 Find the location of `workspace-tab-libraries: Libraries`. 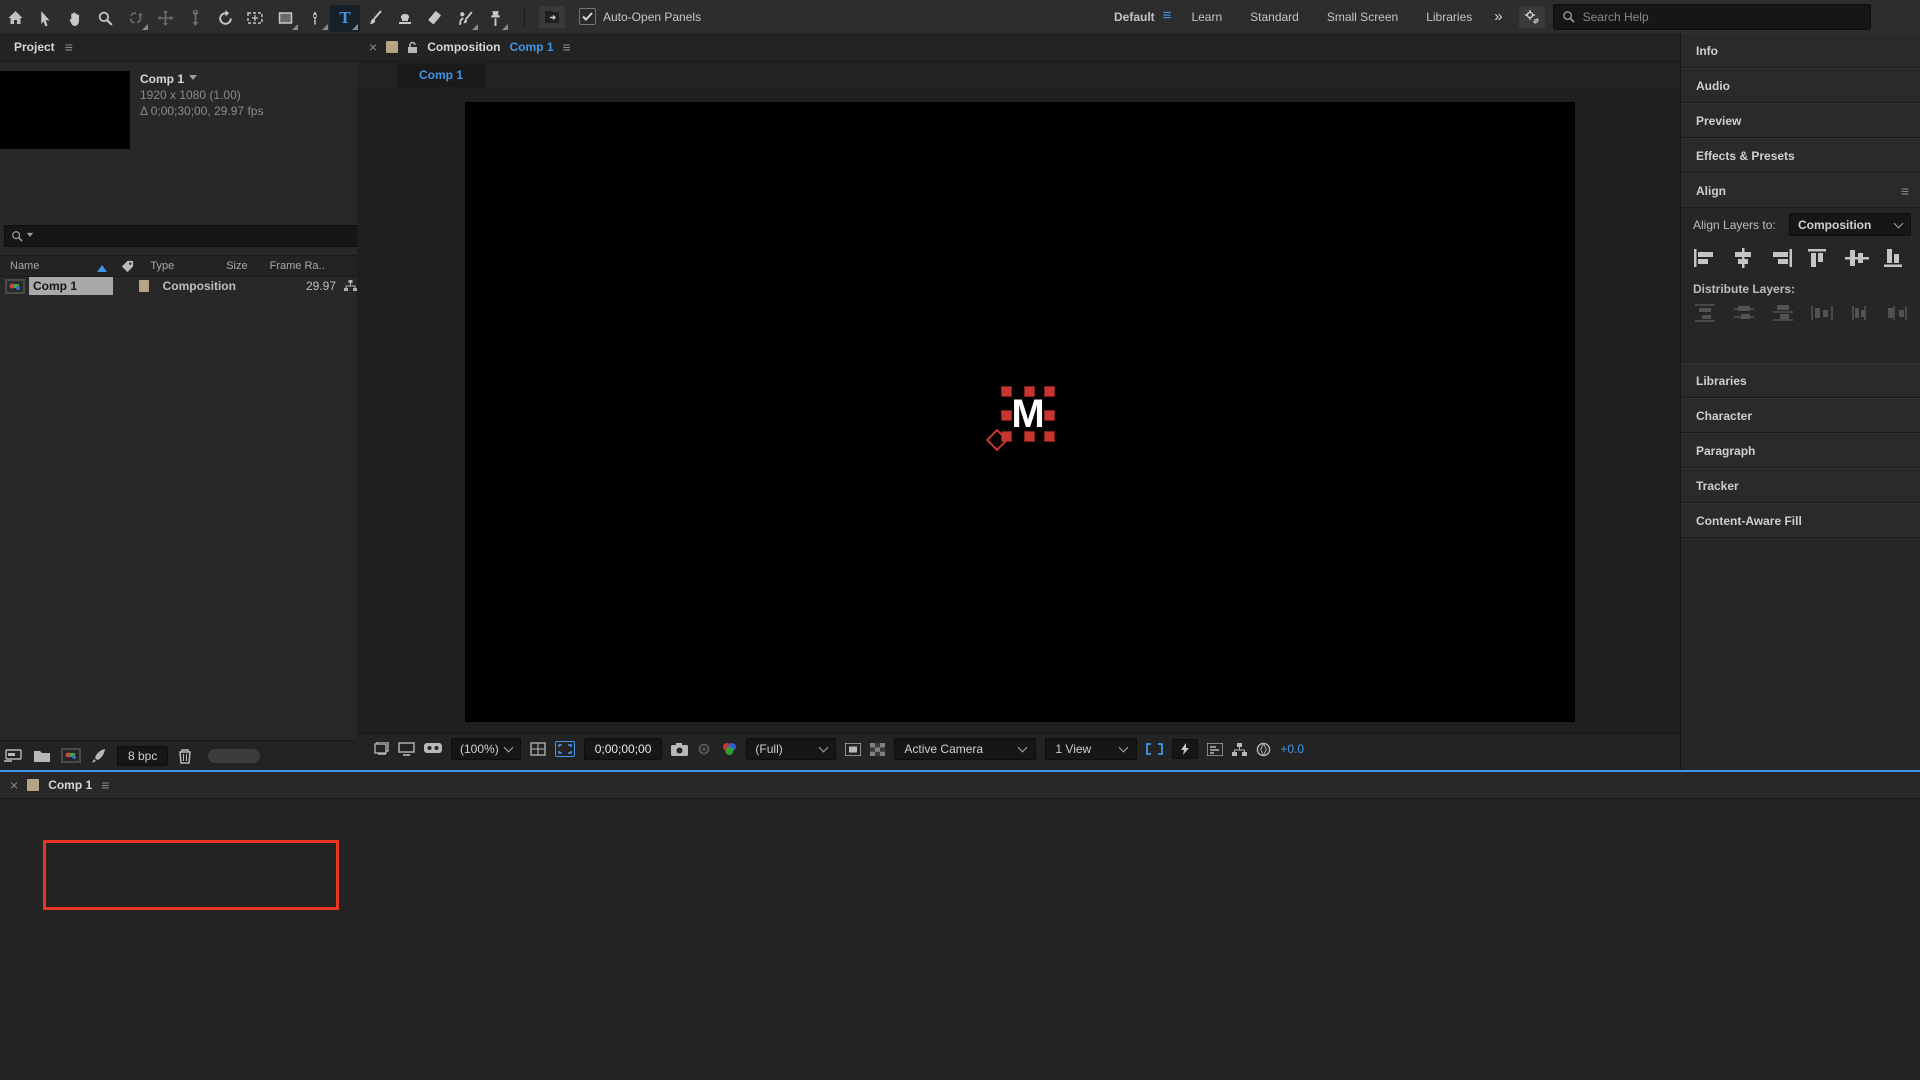

workspace-tab-libraries: Libraries is located at coordinates (1449, 17).